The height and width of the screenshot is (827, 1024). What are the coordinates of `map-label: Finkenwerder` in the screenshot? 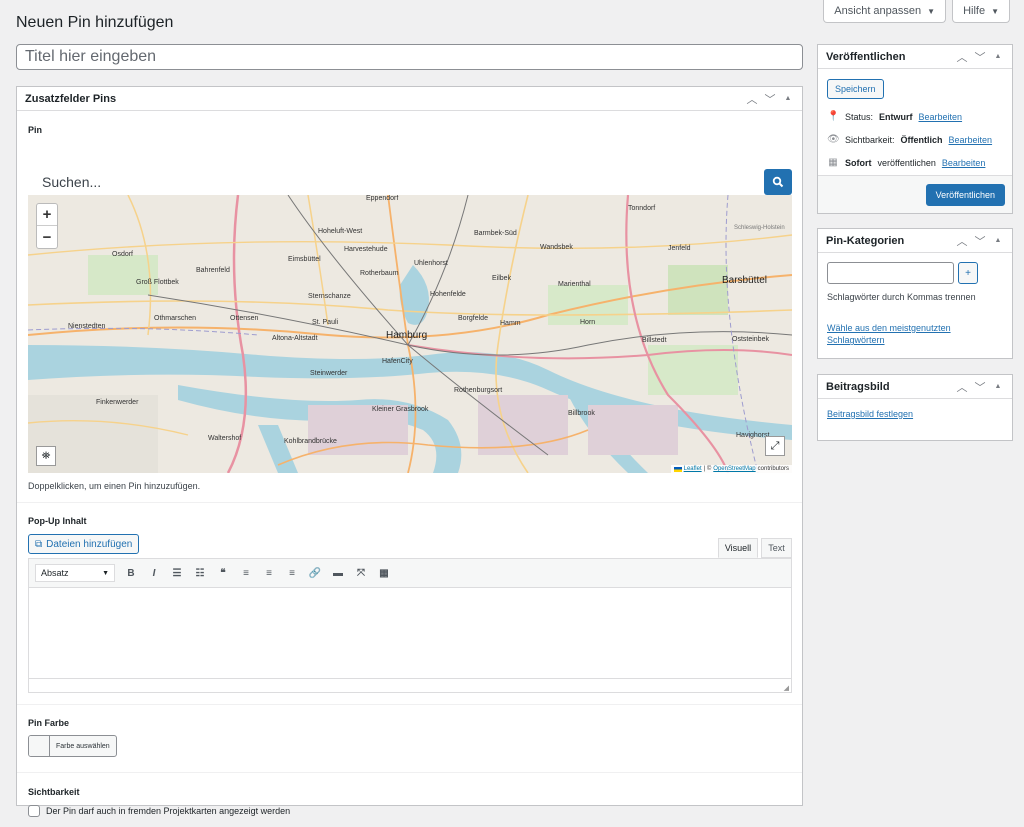 It's located at (117, 402).